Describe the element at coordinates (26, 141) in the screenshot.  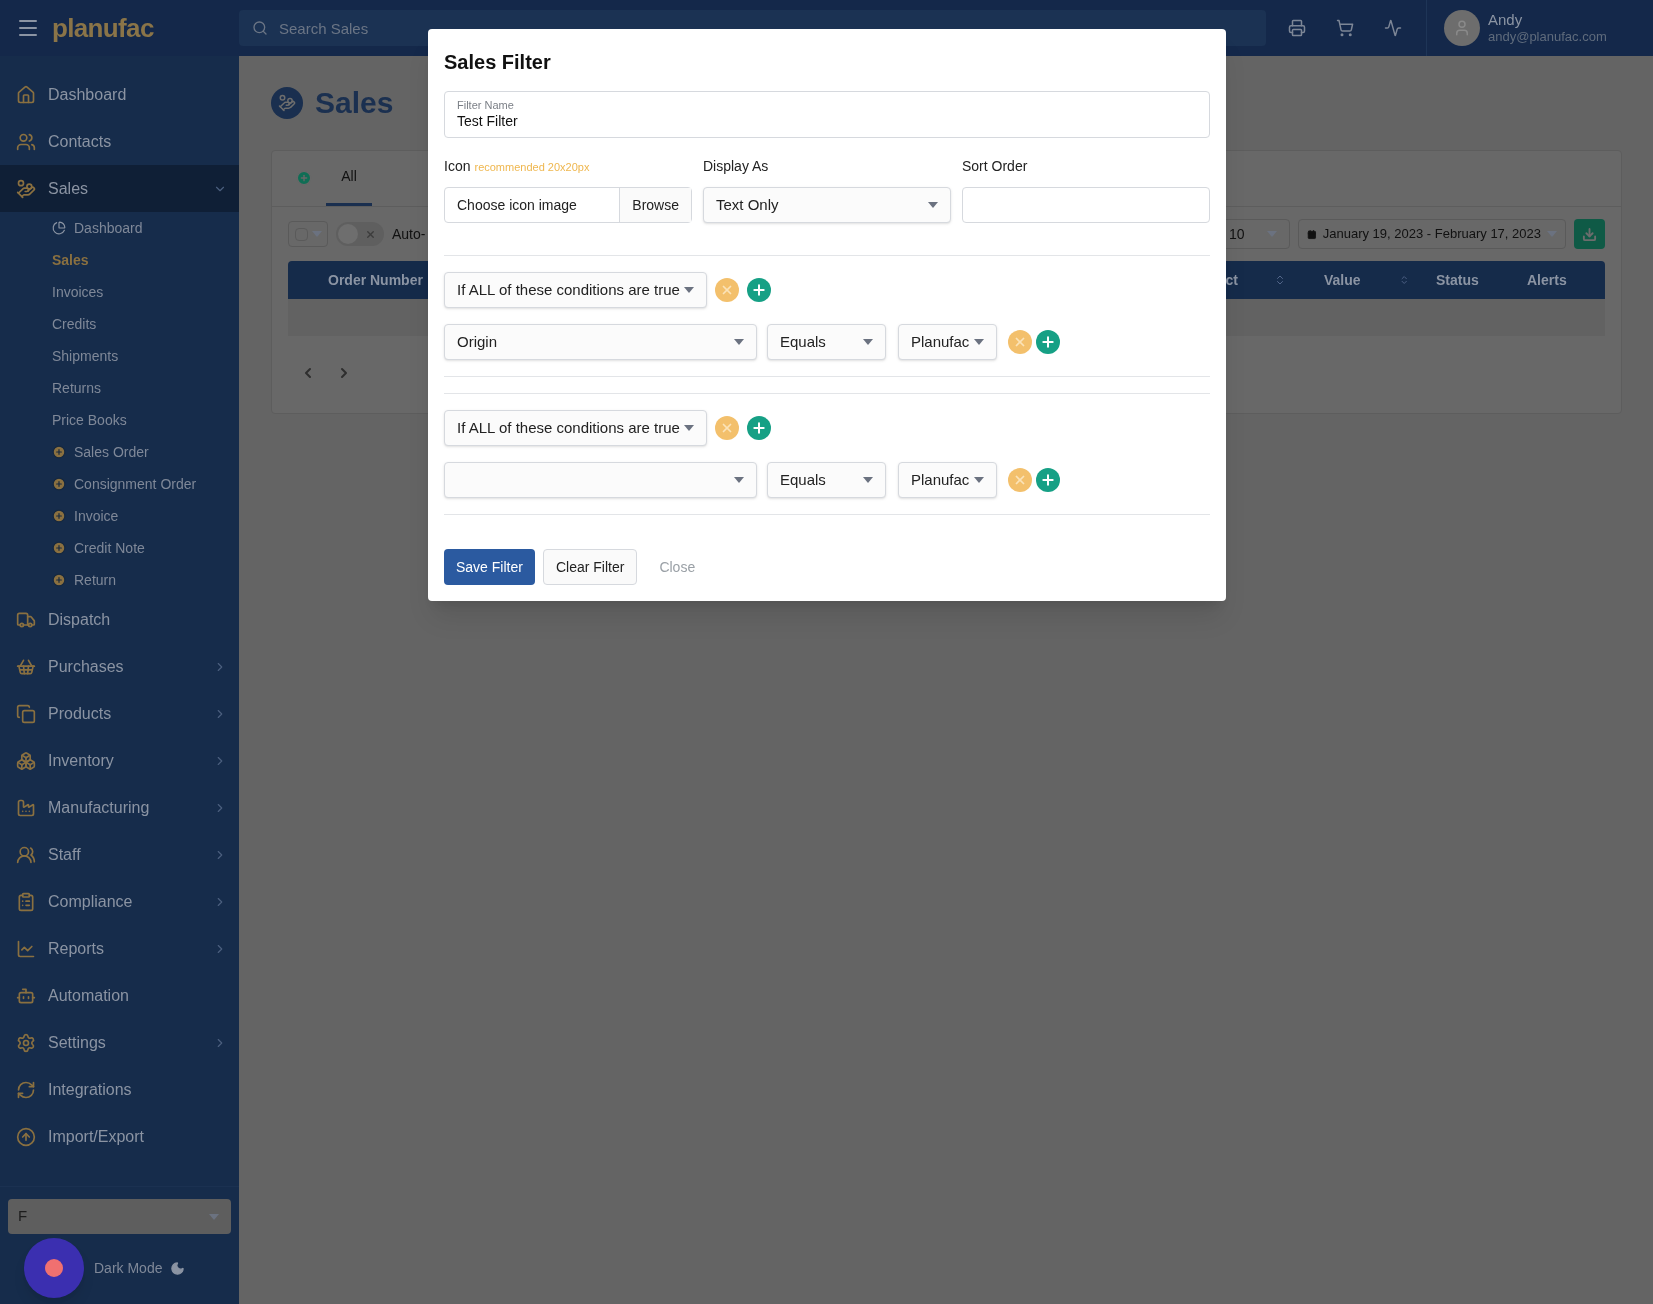
I see `people-icon` at that location.